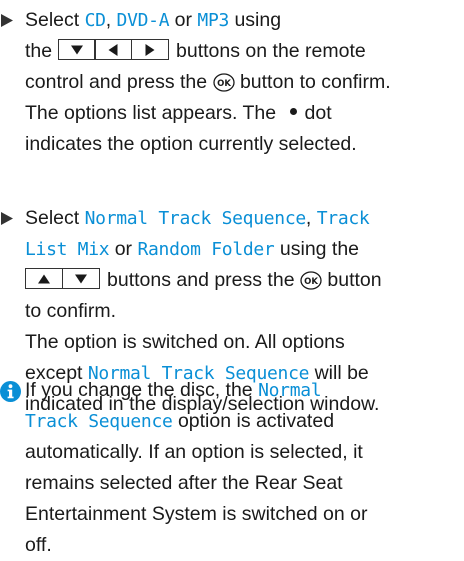 Image resolution: width=464 pixels, height=561 pixels. What do you see at coordinates (41, 51) in the screenshot?
I see `text-run: the` at bounding box center [41, 51].